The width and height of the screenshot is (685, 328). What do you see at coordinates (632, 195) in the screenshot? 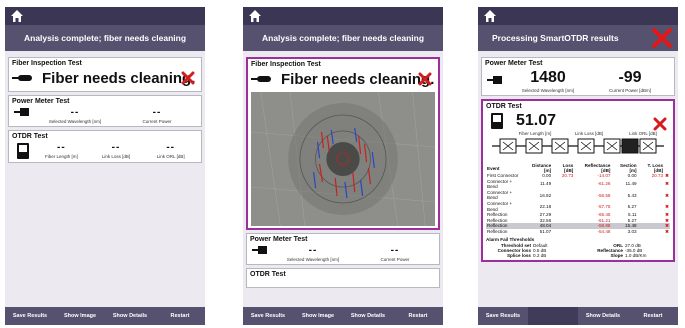
I see `event-section: 5.43` at bounding box center [632, 195].